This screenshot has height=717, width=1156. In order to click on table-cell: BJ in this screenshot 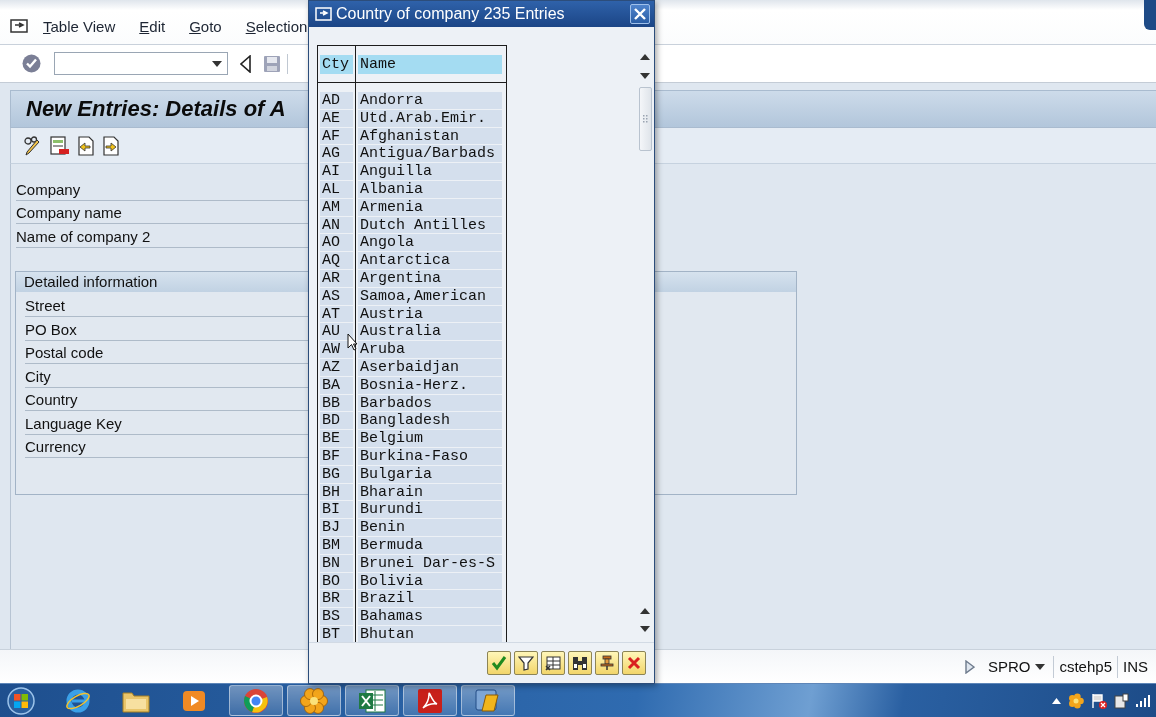, I will do `click(336, 527)`.